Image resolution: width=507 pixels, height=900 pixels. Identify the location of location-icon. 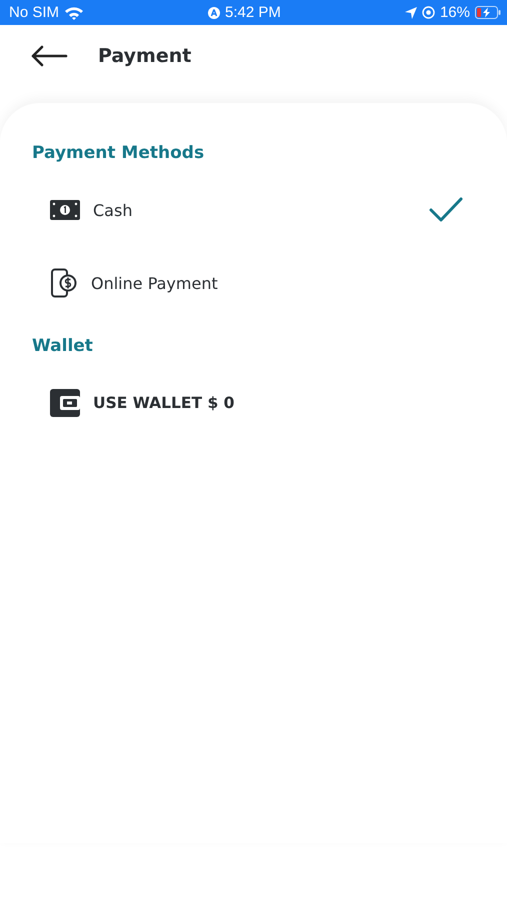
(410, 12).